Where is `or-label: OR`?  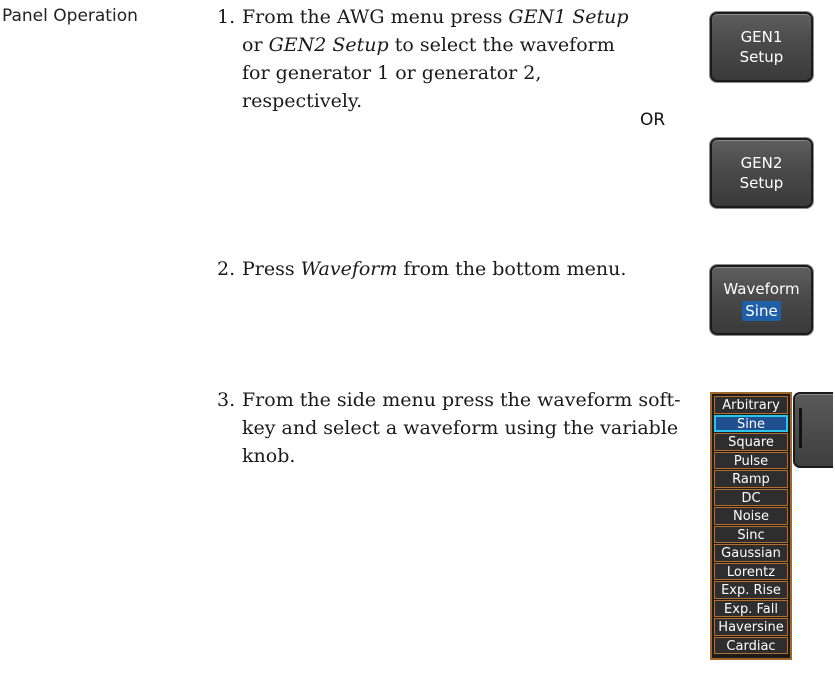
or-label: OR is located at coordinates (653, 120).